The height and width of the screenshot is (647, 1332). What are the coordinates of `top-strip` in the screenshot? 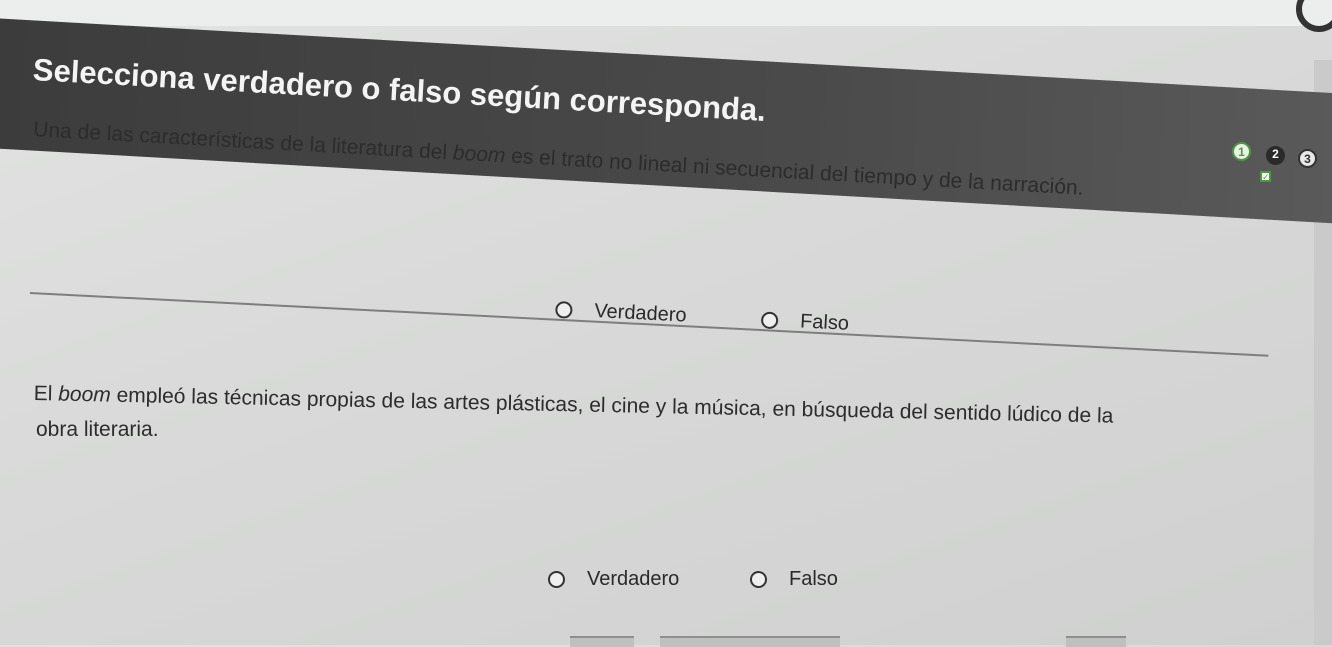 It's located at (666, 13).